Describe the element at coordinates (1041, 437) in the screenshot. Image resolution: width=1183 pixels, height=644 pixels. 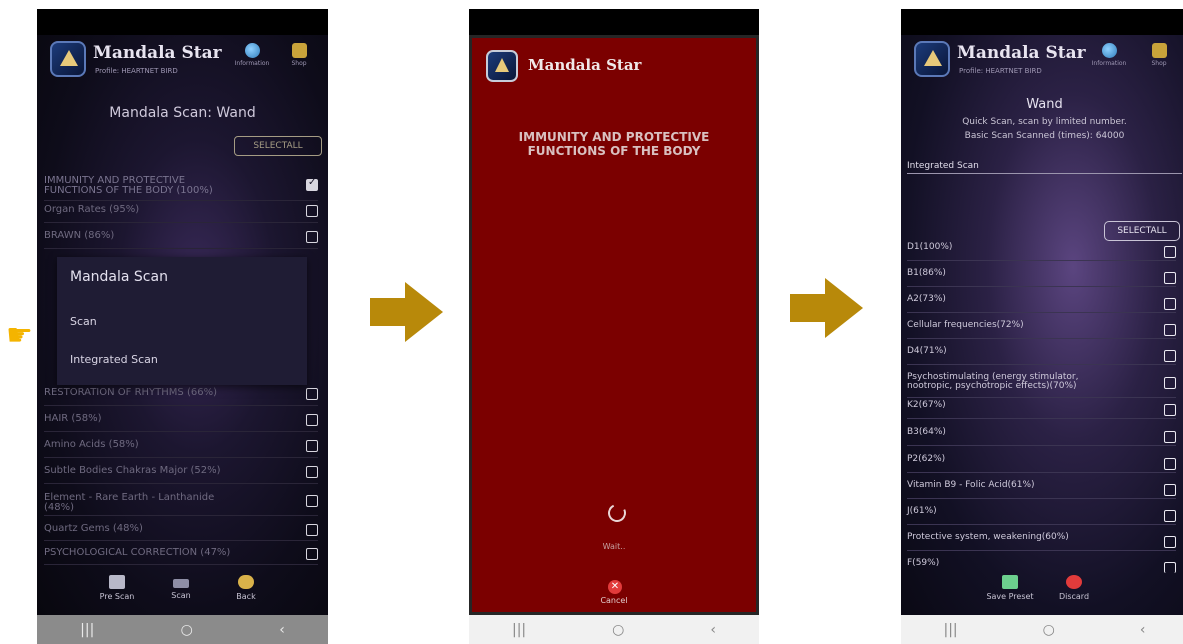
I see `list-item: B3(64%)` at that location.